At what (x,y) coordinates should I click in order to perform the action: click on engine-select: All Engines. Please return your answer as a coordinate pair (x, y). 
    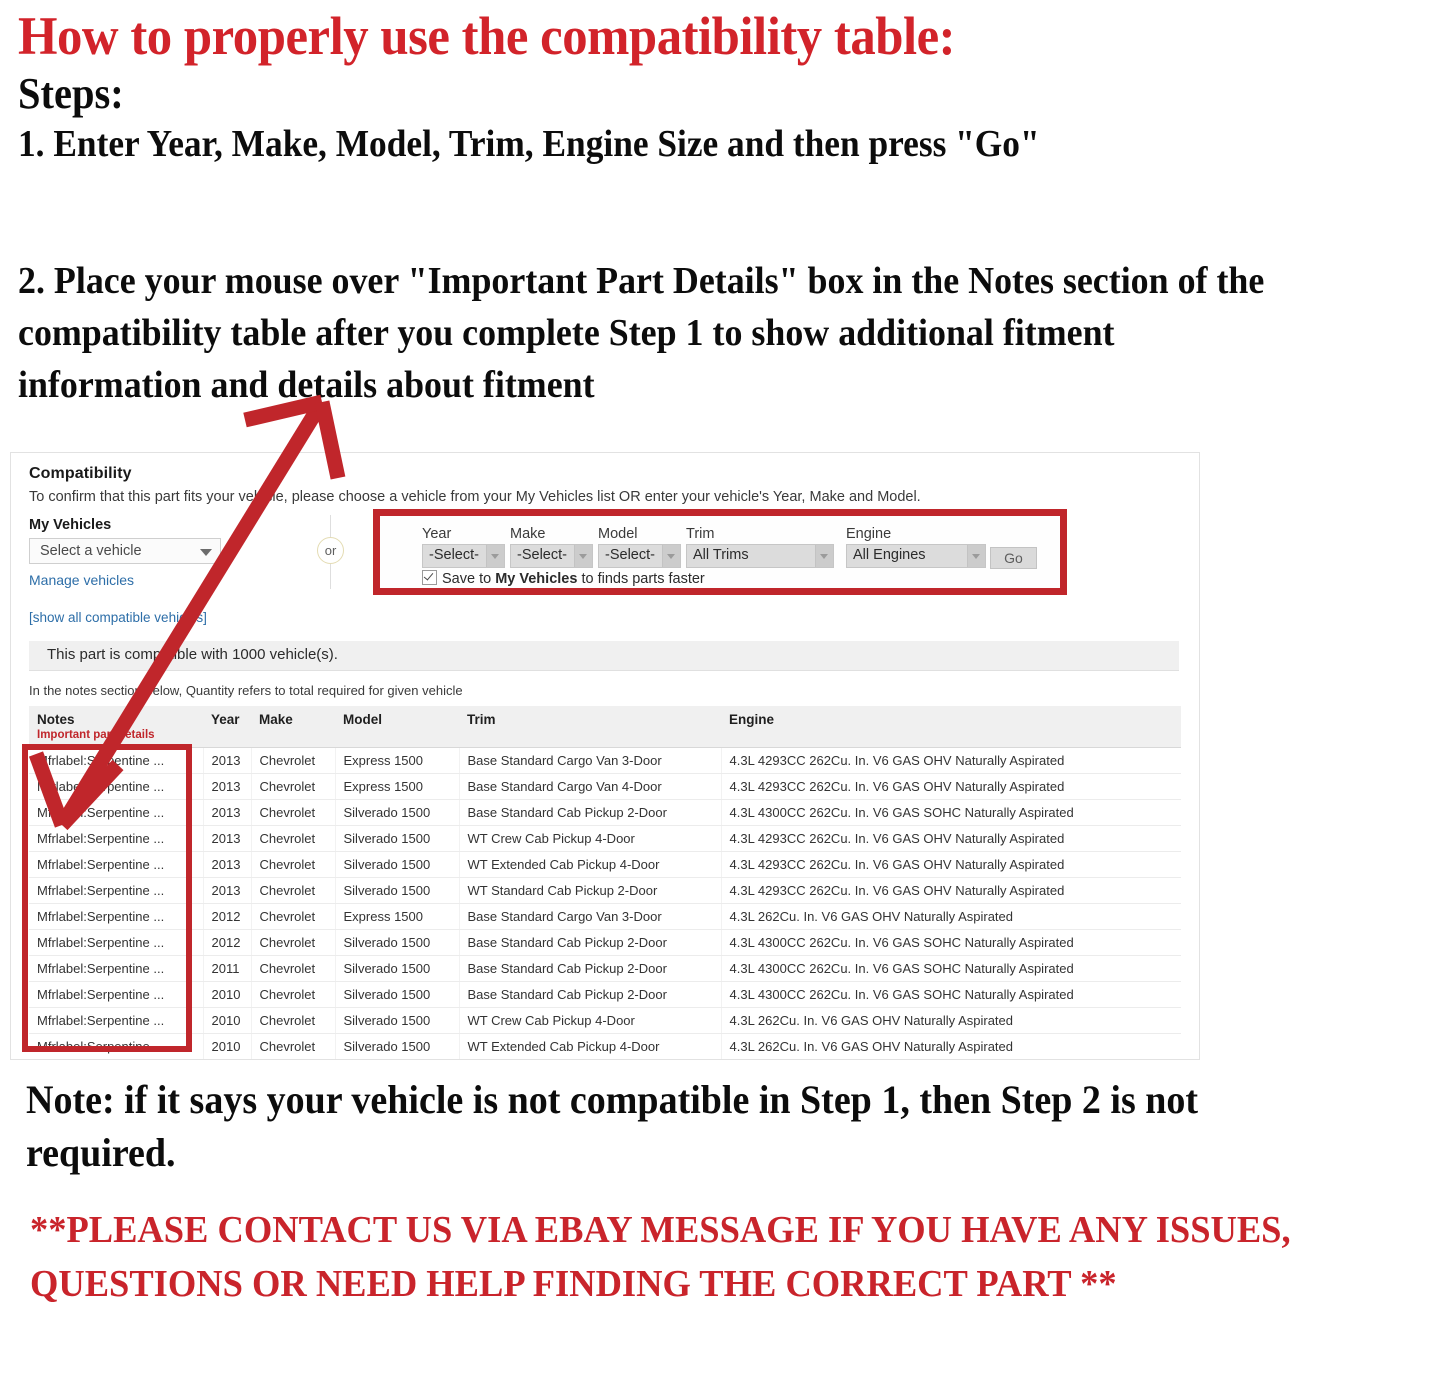
    Looking at the image, I should click on (916, 556).